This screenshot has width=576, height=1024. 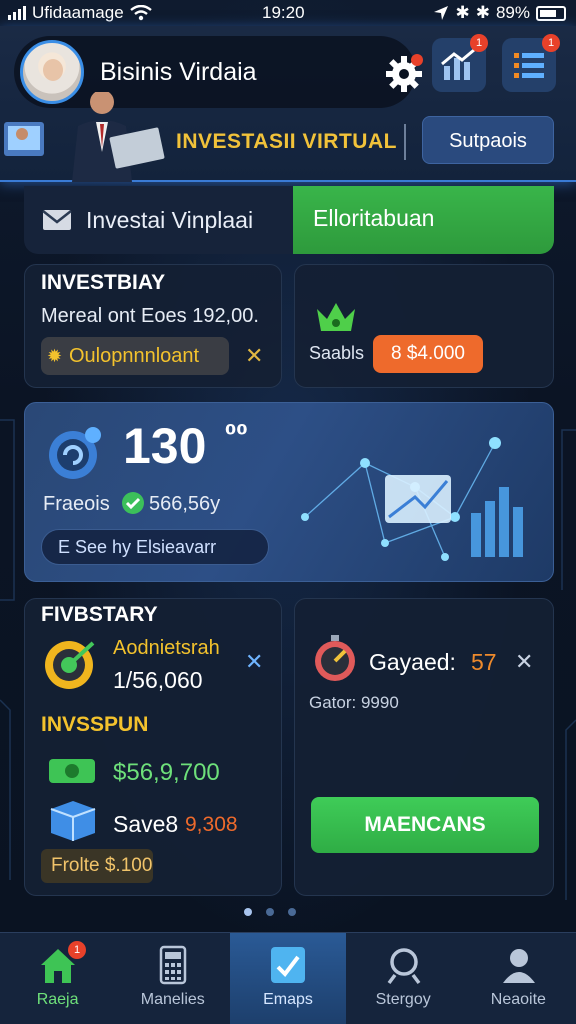 What do you see at coordinates (55, 356) in the screenshot?
I see `star-badge-icon: ✹` at bounding box center [55, 356].